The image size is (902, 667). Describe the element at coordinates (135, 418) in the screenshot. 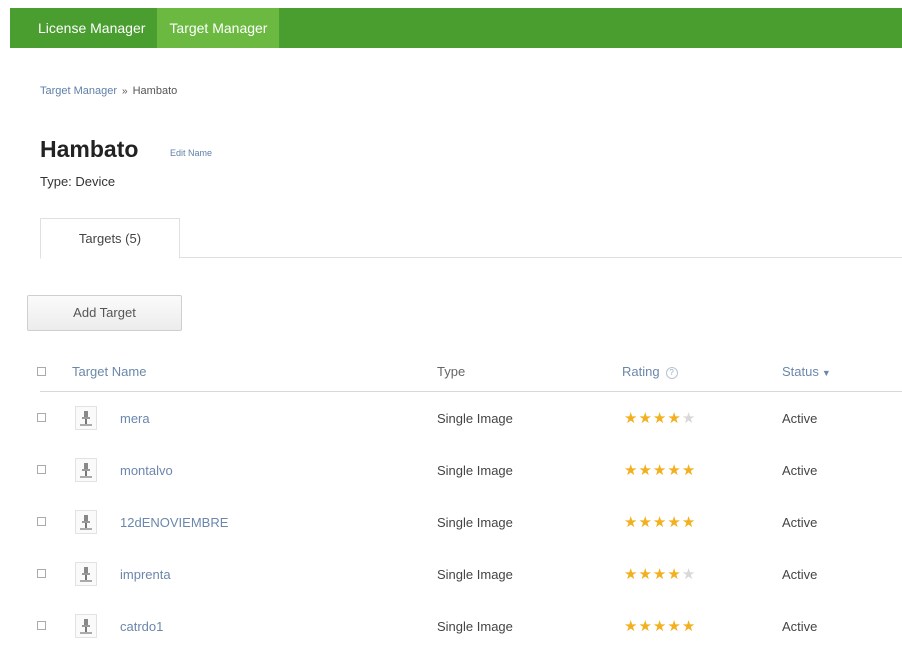

I see `target-name-link: mera` at that location.